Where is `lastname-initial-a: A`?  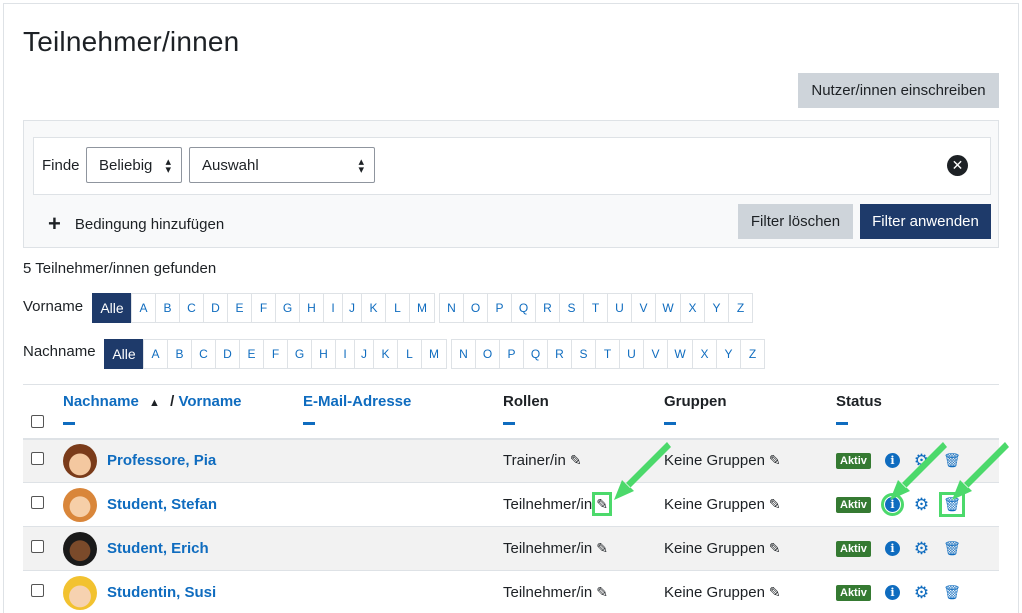
lastname-initial-a: A is located at coordinates (155, 354).